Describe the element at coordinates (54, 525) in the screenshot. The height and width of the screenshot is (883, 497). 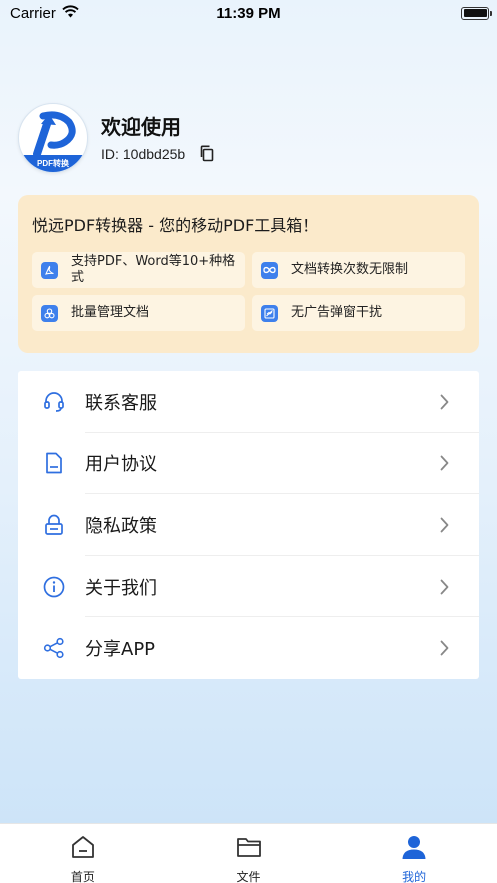
I see `lock-icon` at that location.